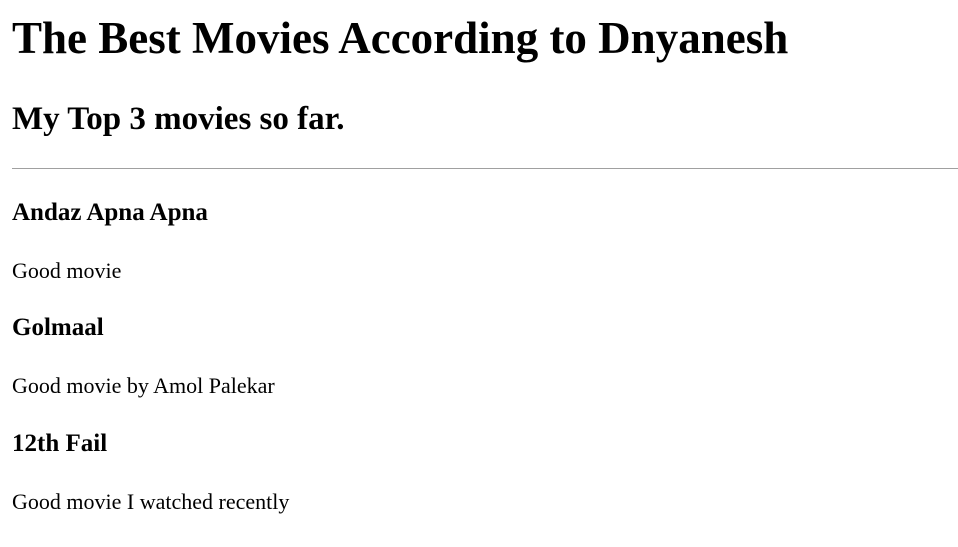 The image size is (958, 547). What do you see at coordinates (110, 212) in the screenshot?
I see `movie-title-1: Andaz Apna Apna` at bounding box center [110, 212].